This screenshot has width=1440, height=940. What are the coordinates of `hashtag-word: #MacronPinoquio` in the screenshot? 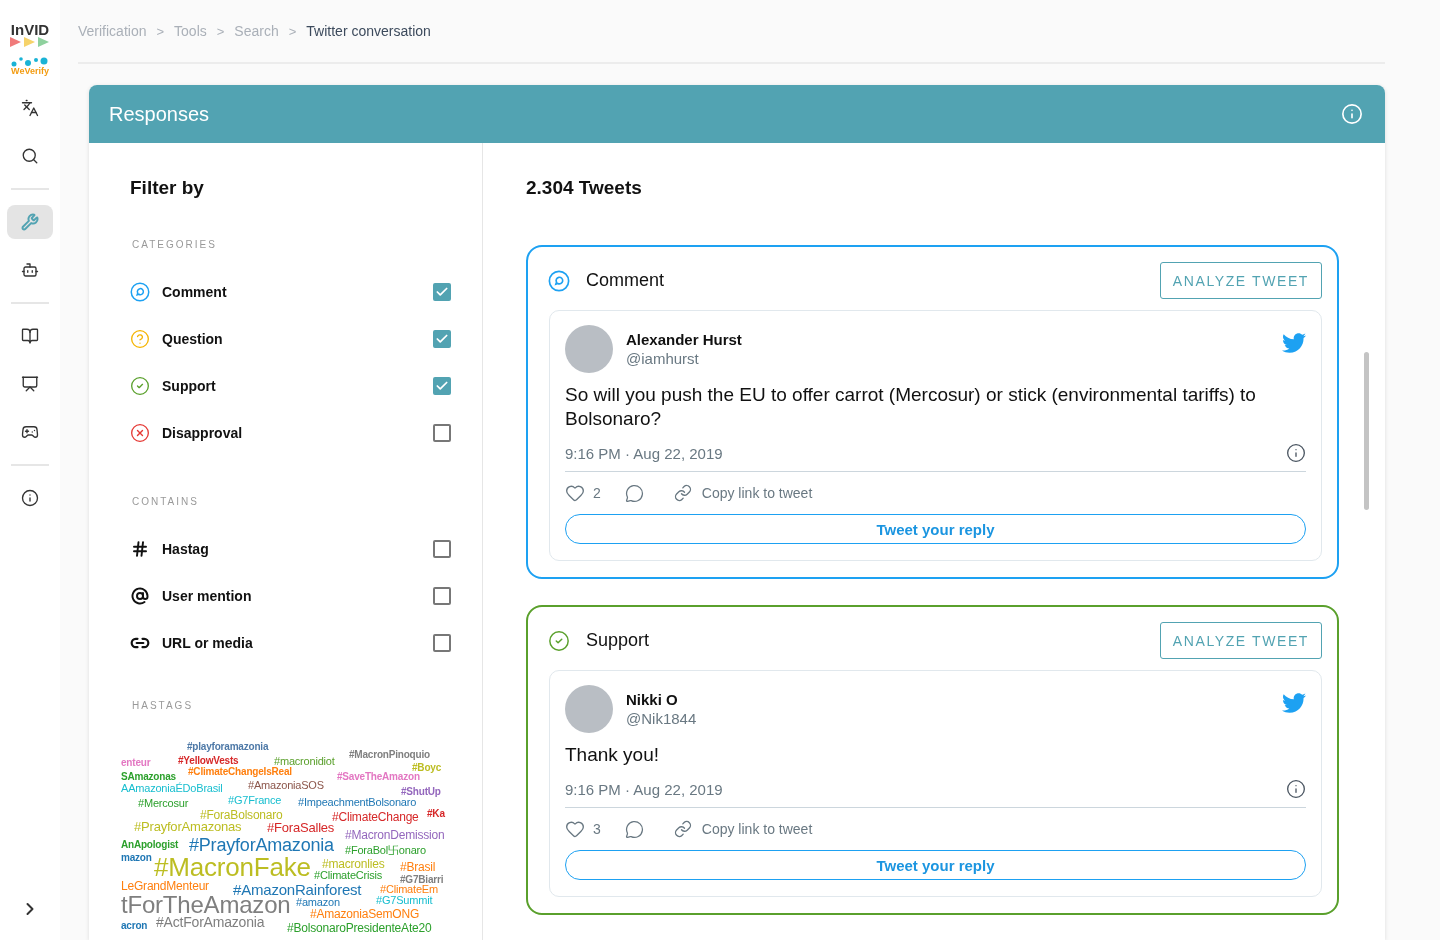 It's located at (389, 755).